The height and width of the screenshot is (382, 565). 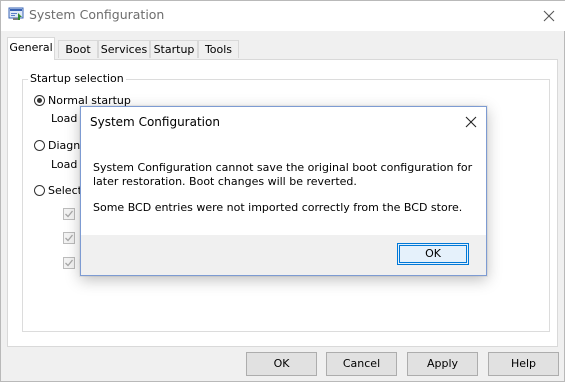 What do you see at coordinates (283, 16) in the screenshot?
I see `title-bar: System Configuration` at bounding box center [283, 16].